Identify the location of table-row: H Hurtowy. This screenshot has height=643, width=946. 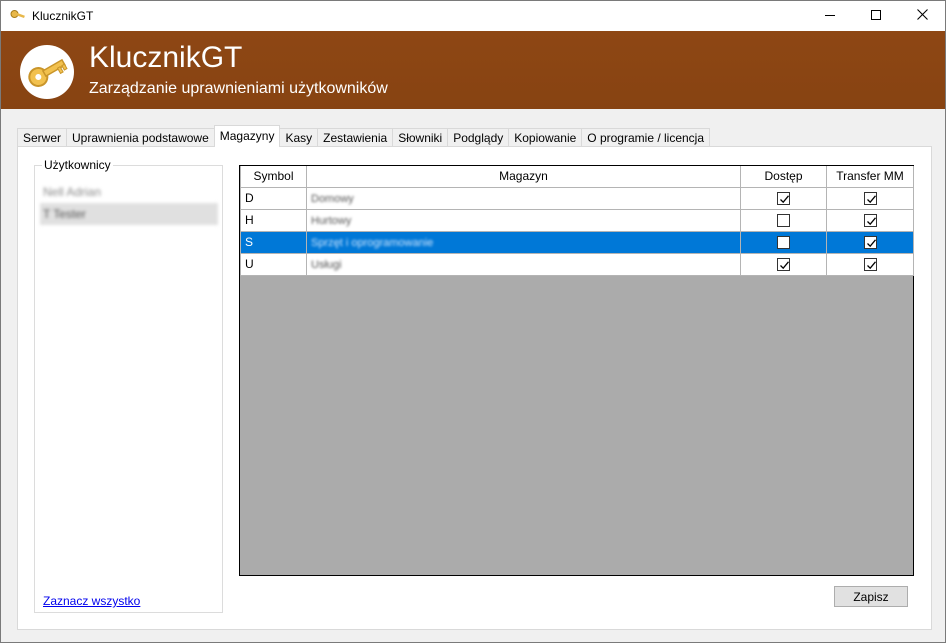
(577, 220).